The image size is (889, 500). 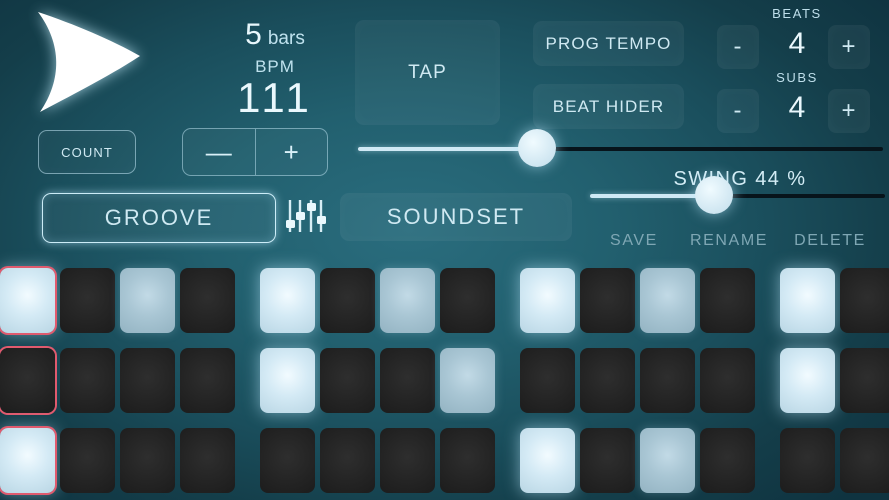 What do you see at coordinates (620, 148) in the screenshot?
I see `tempo-slider` at bounding box center [620, 148].